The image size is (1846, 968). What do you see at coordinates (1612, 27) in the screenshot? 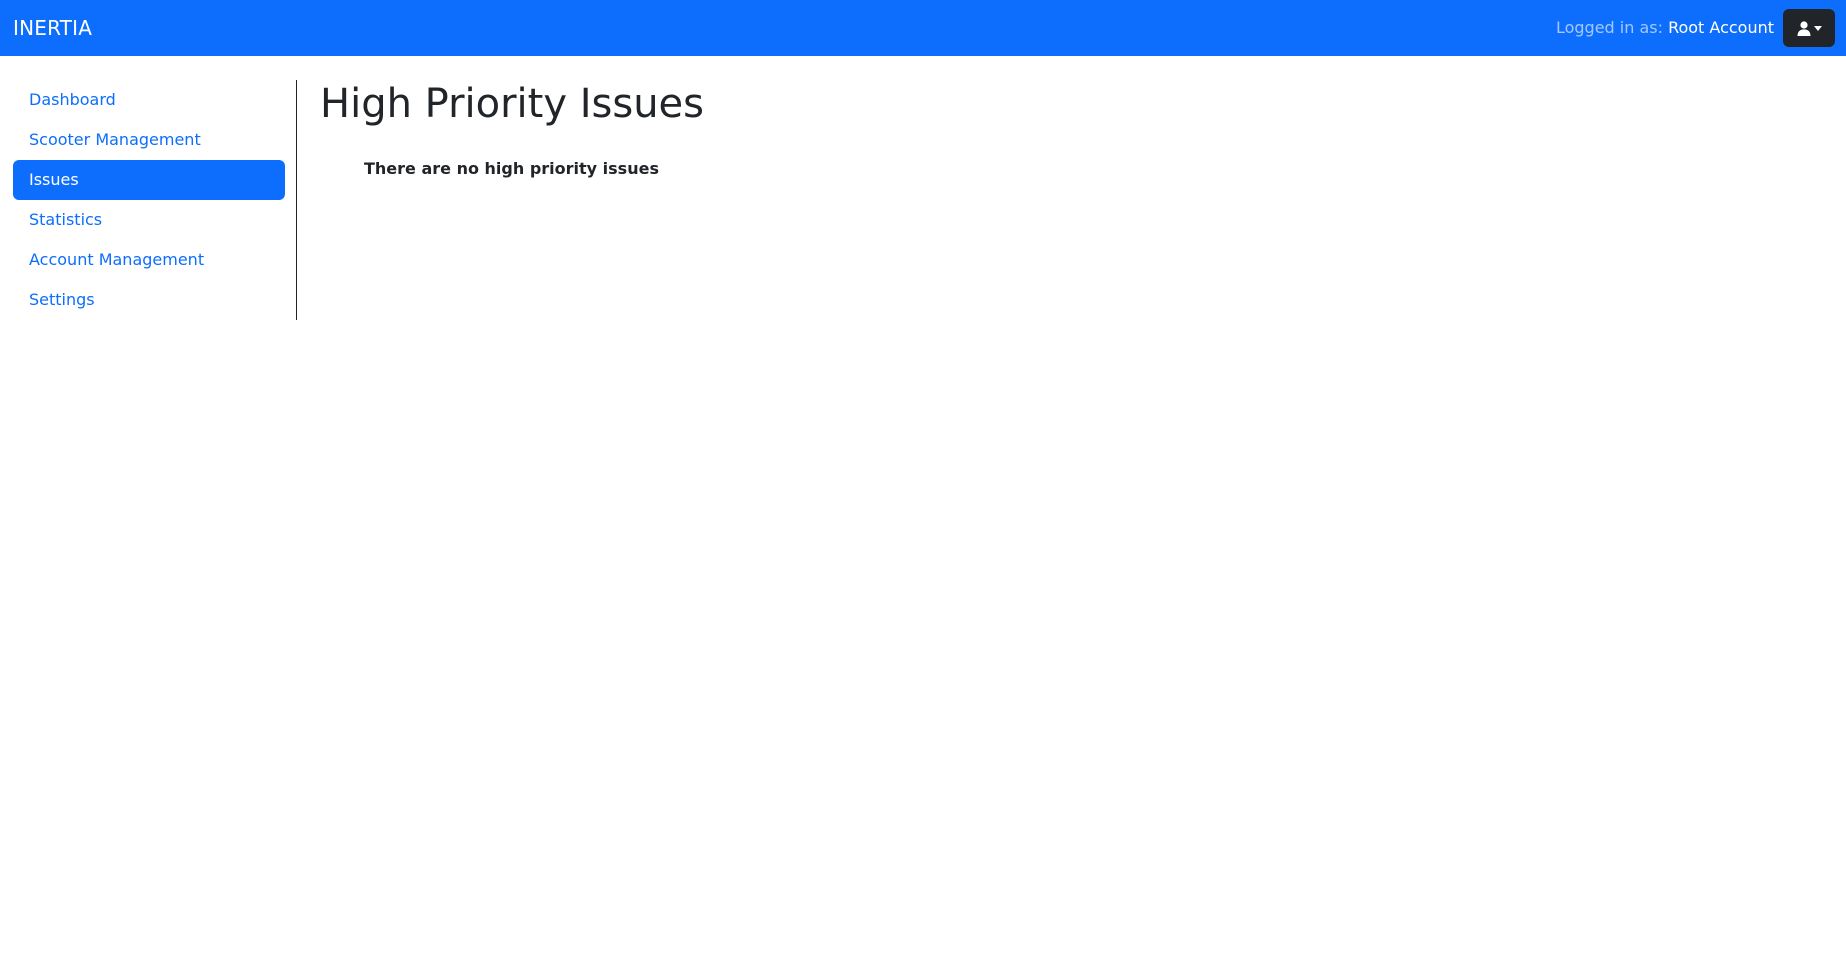
I see `logged-in-label: Logged in as:` at bounding box center [1612, 27].